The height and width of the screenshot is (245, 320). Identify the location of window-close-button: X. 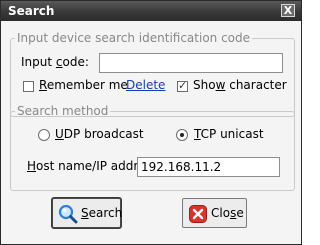
(288, 10).